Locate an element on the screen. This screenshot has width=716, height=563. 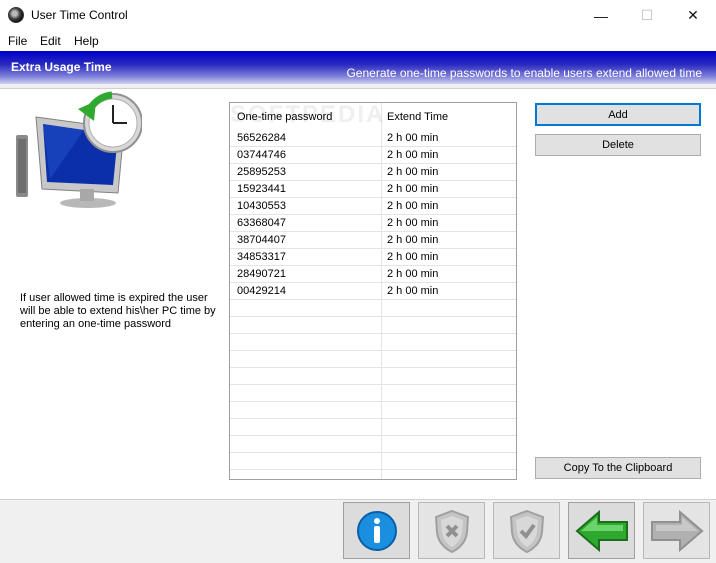
approve-button is located at coordinates (526, 530).